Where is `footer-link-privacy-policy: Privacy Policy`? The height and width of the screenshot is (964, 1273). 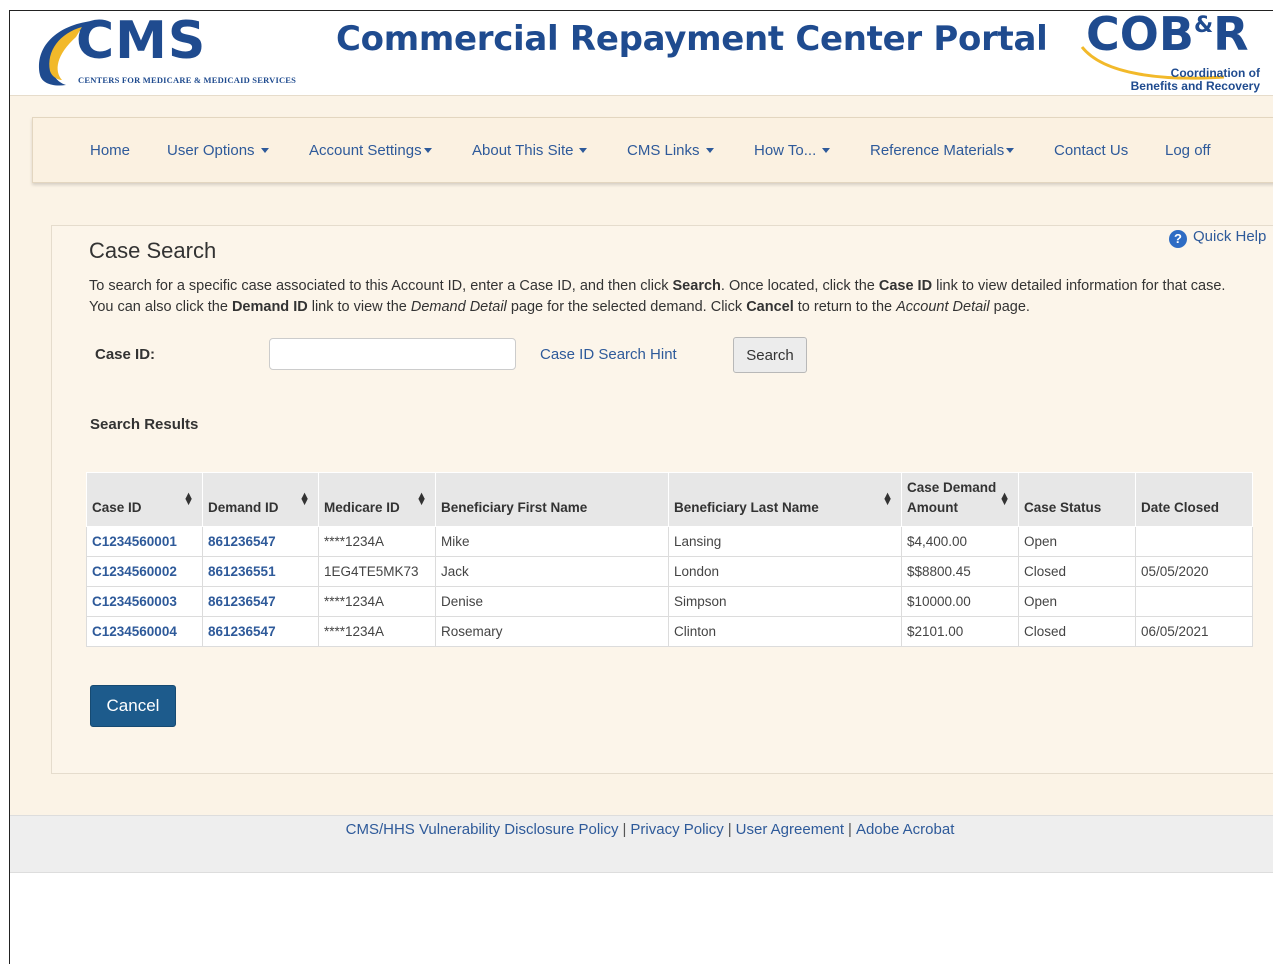
footer-link-privacy-policy: Privacy Policy is located at coordinates (676, 829).